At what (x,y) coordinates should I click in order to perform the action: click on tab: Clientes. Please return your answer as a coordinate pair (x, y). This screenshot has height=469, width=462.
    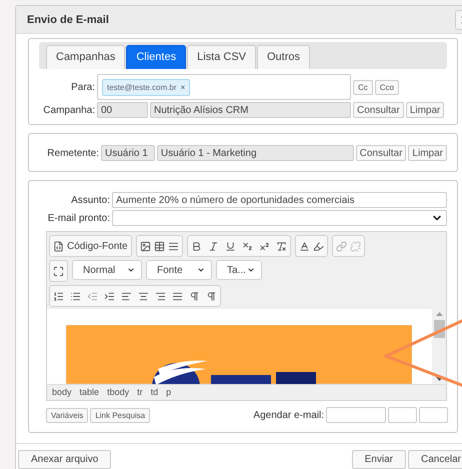
    Looking at the image, I should click on (156, 57).